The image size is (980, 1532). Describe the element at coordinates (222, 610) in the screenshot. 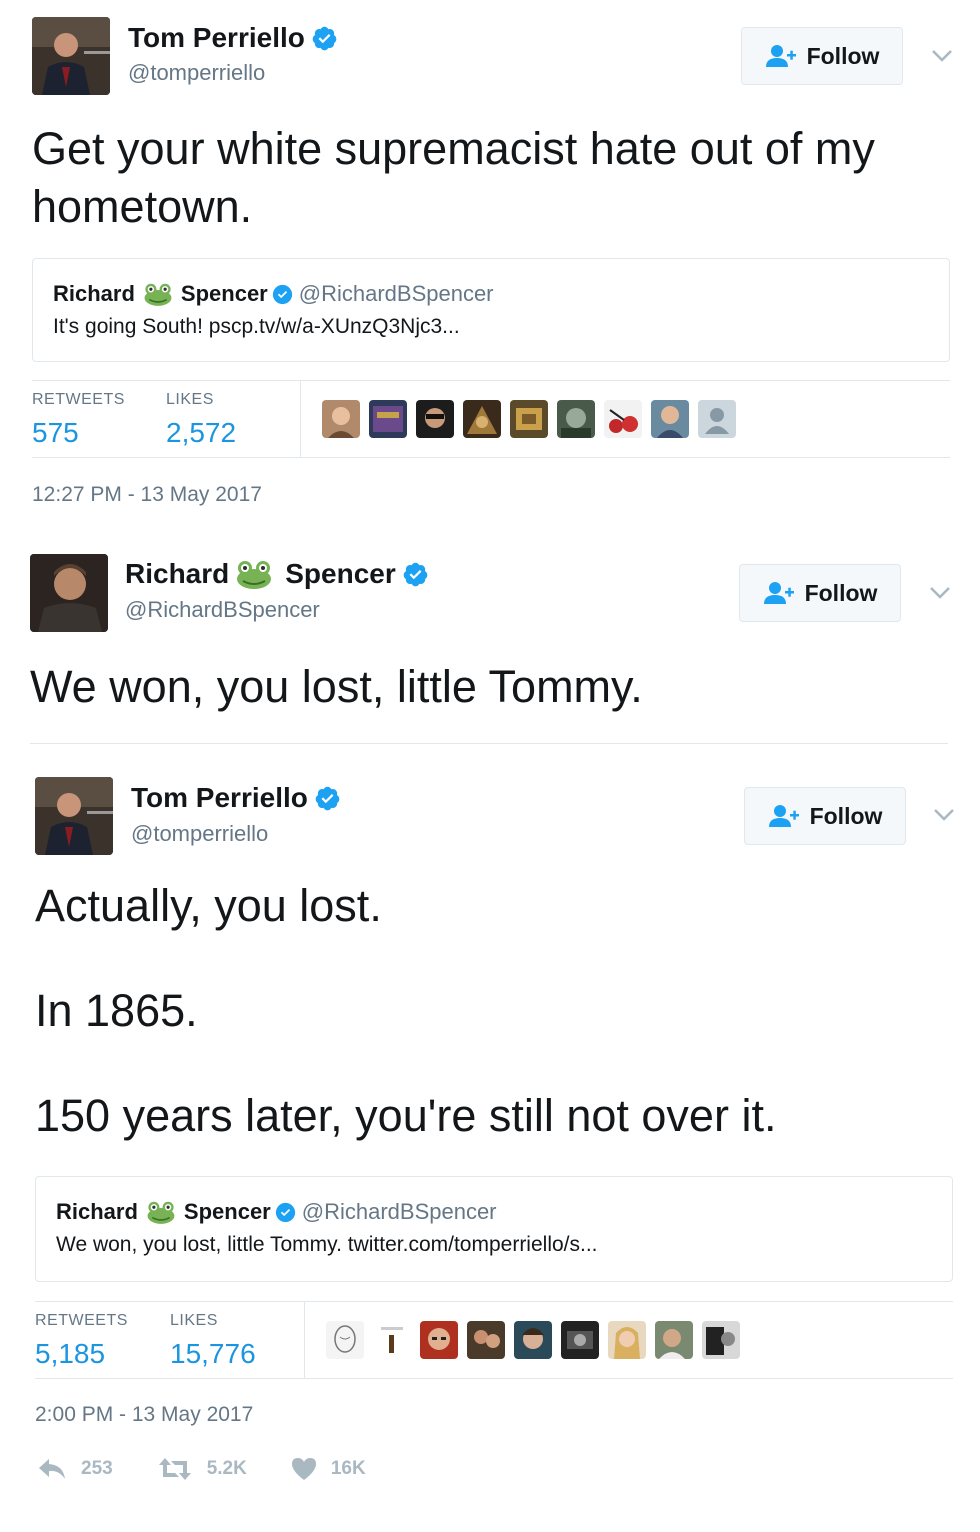

I see `author-handle: @RichardBSpencer` at that location.